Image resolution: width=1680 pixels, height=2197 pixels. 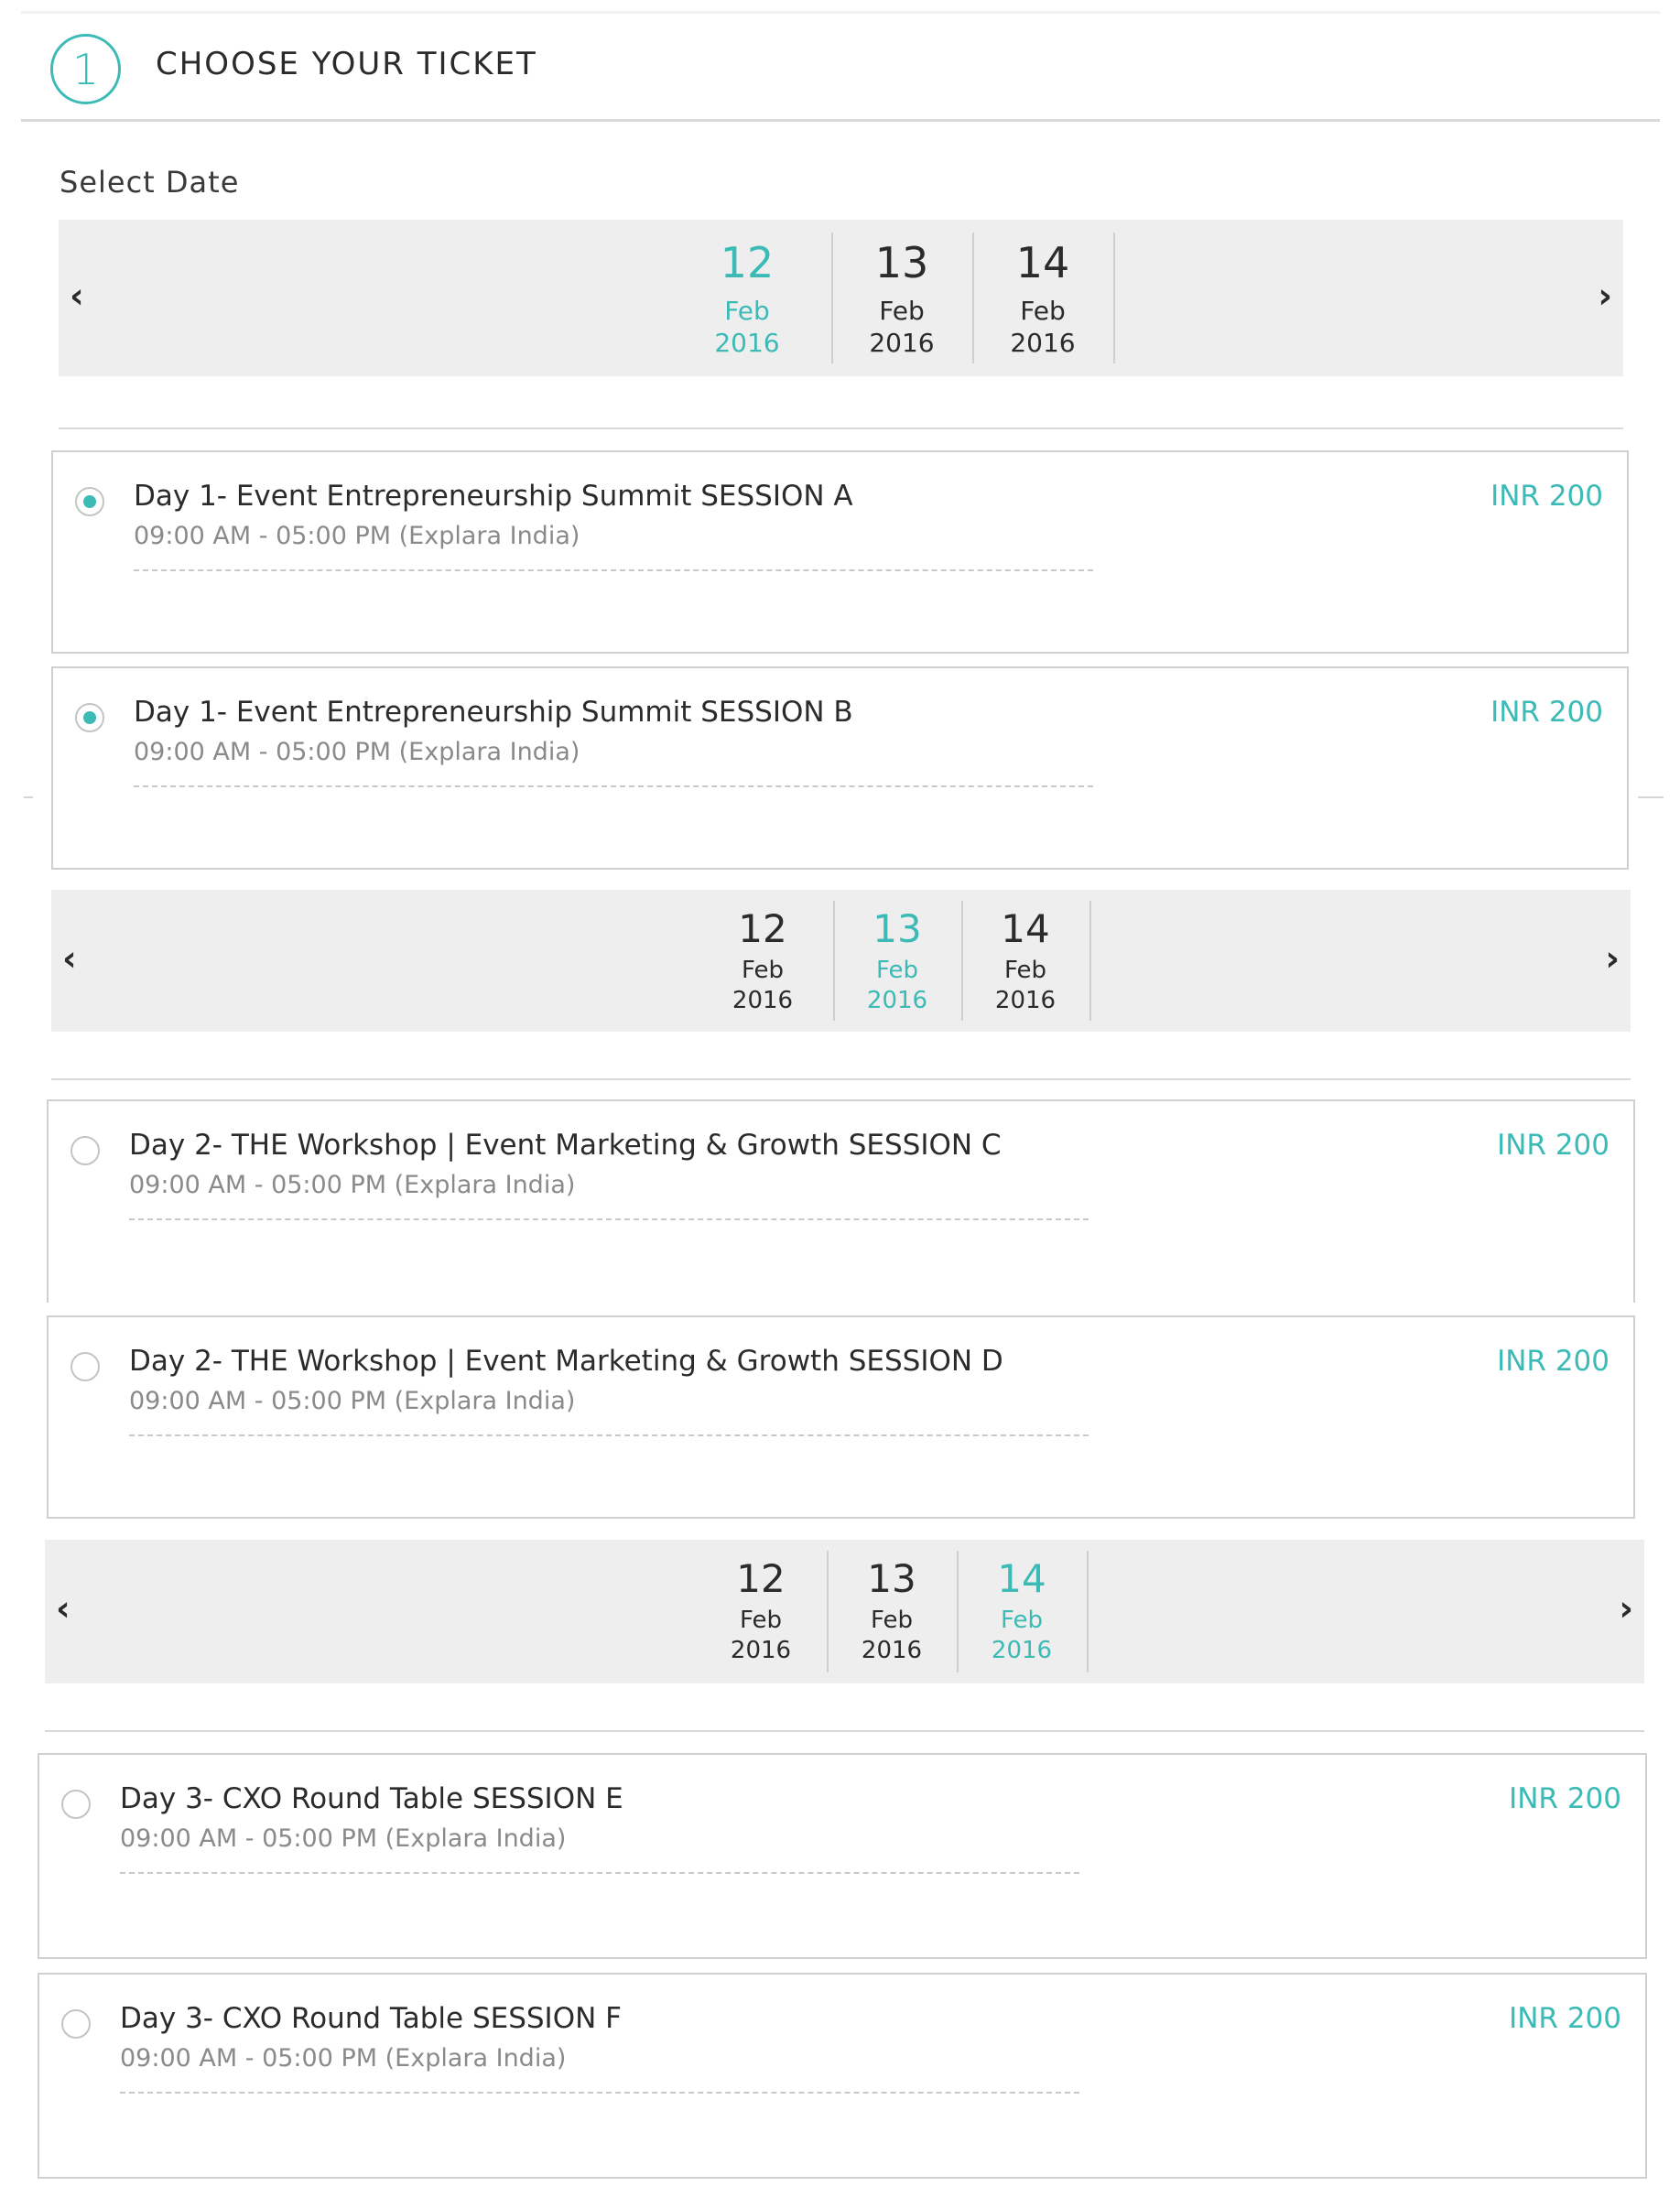 What do you see at coordinates (371, 2018) in the screenshot?
I see `ticket-title: Day 3- CXO Round Table SESSION F` at bounding box center [371, 2018].